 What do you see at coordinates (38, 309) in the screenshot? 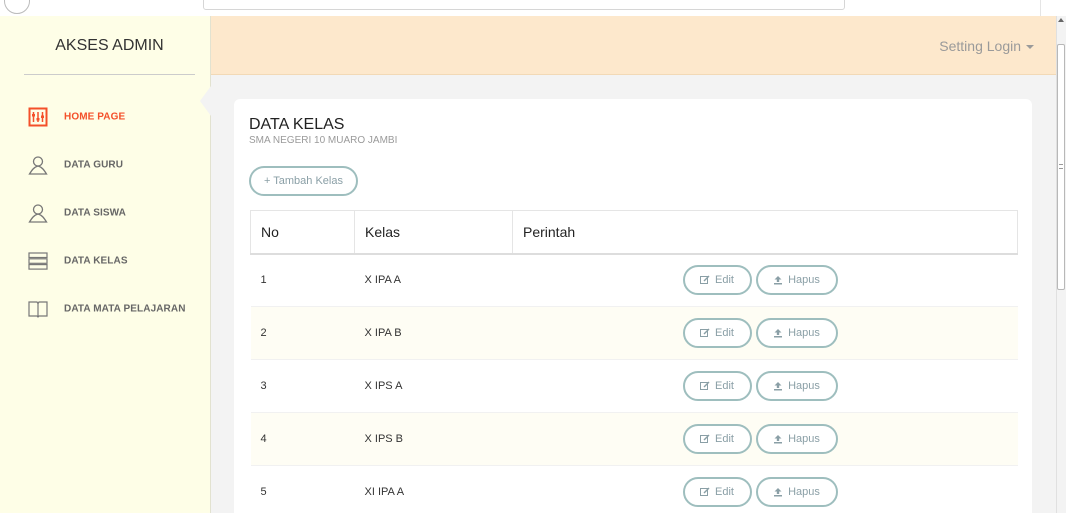
I see `book-icon` at bounding box center [38, 309].